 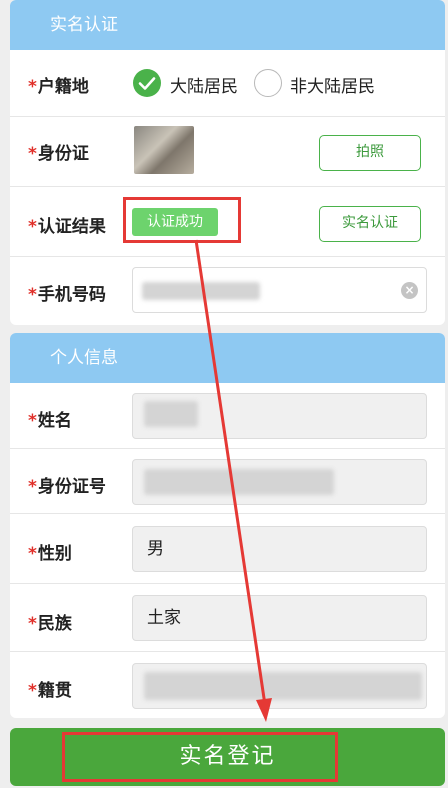 What do you see at coordinates (279, 618) in the screenshot?
I see `ethnicity-field: 土家` at bounding box center [279, 618].